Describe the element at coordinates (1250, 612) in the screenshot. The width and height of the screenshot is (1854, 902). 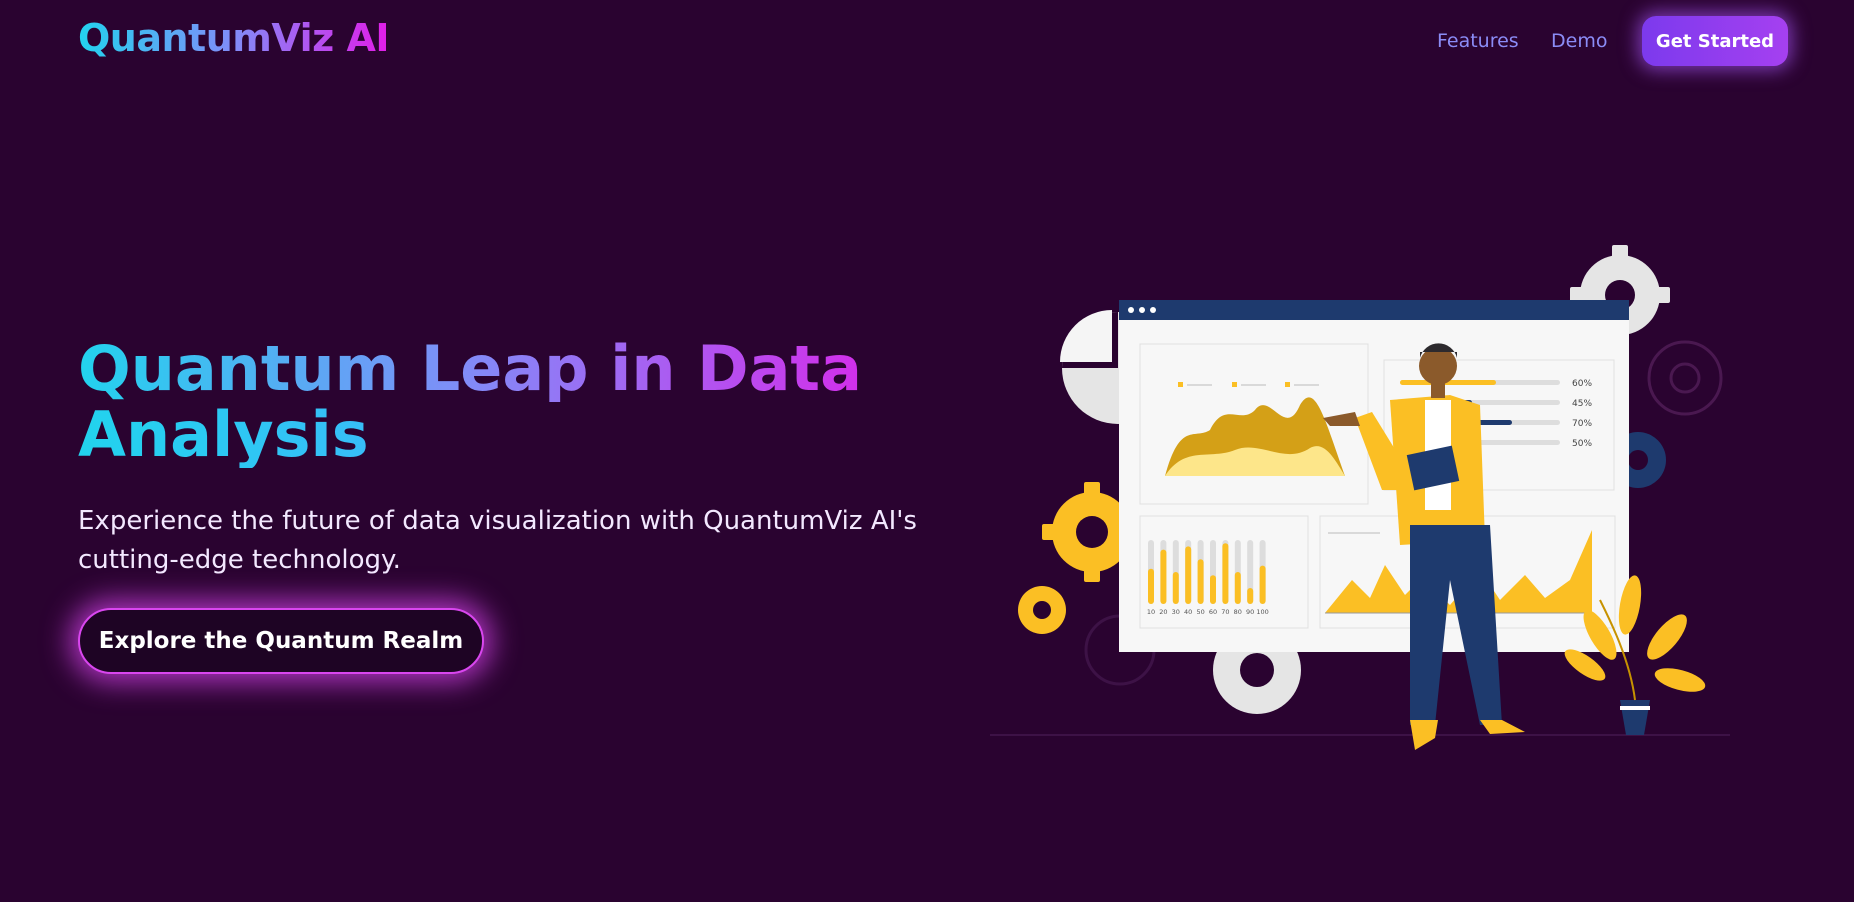
I see `bar-tick-label: 90` at that location.